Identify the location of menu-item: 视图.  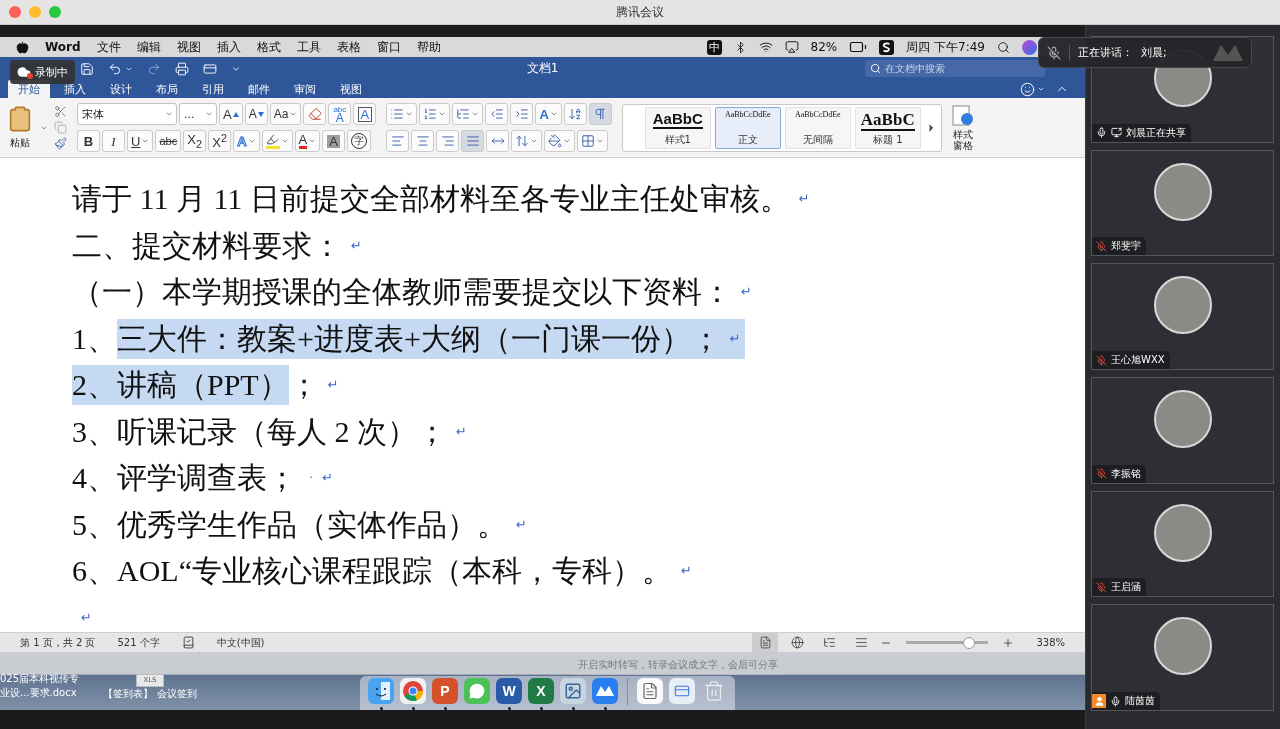
(188, 47).